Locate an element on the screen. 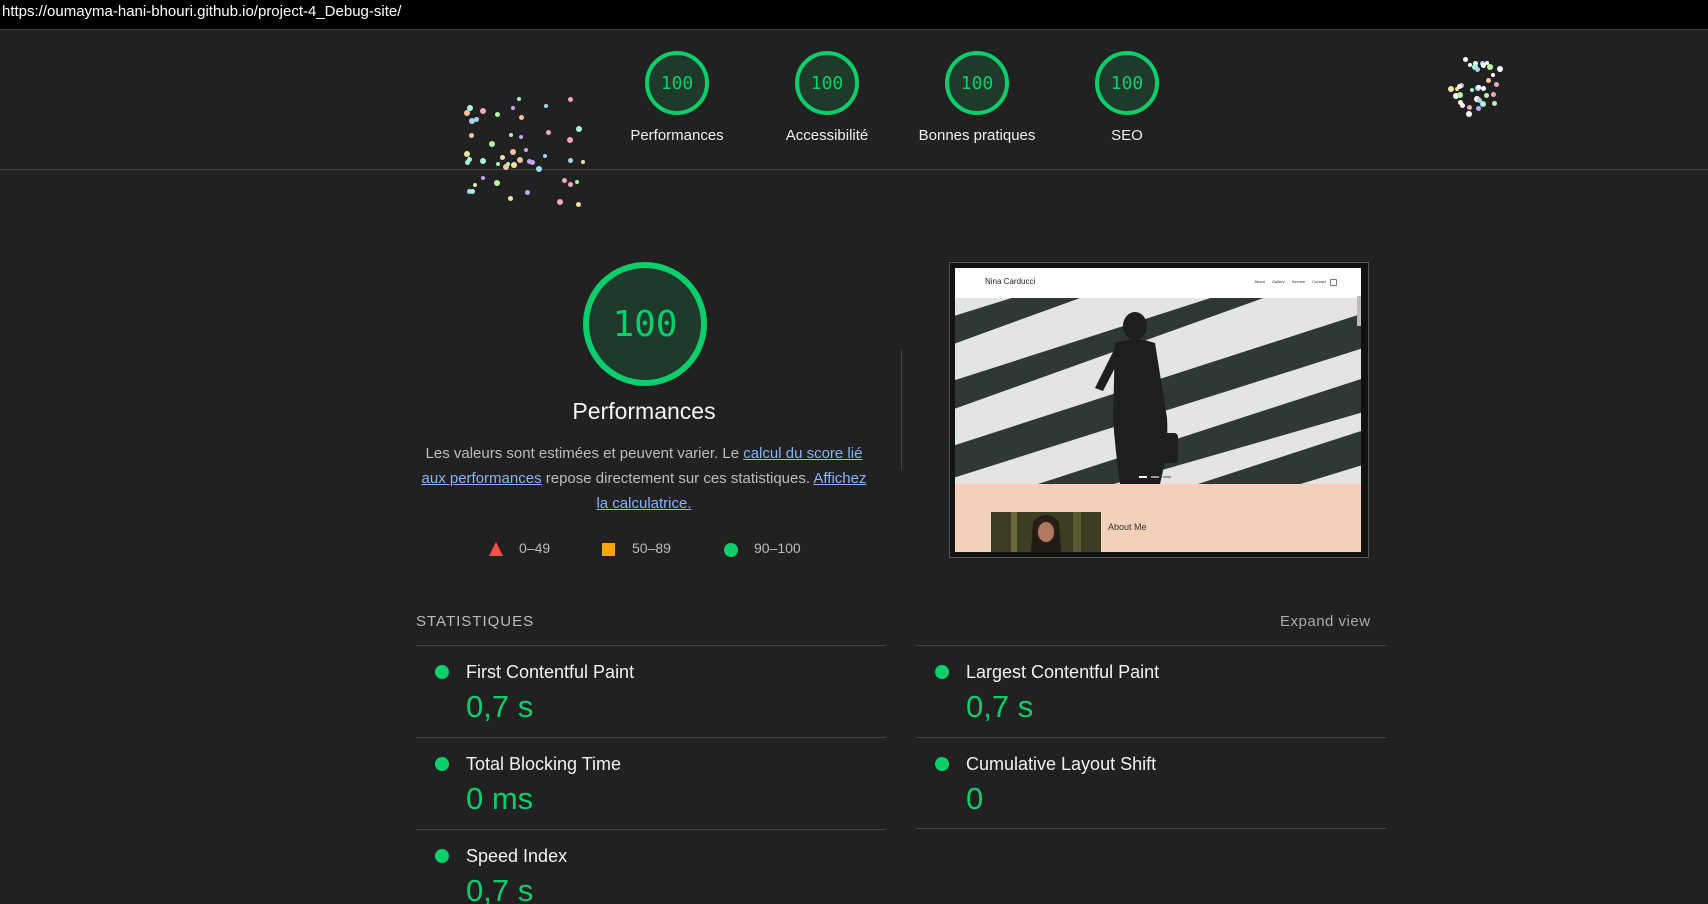 The image size is (1708, 904). performance-score: 100 is located at coordinates (645, 324).